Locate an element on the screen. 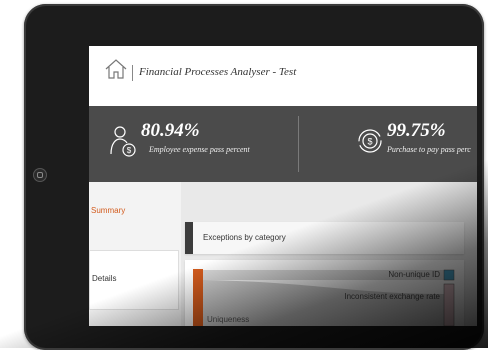 Image resolution: width=488 pixels, height=350 pixels. home-icon is located at coordinates (116, 69).